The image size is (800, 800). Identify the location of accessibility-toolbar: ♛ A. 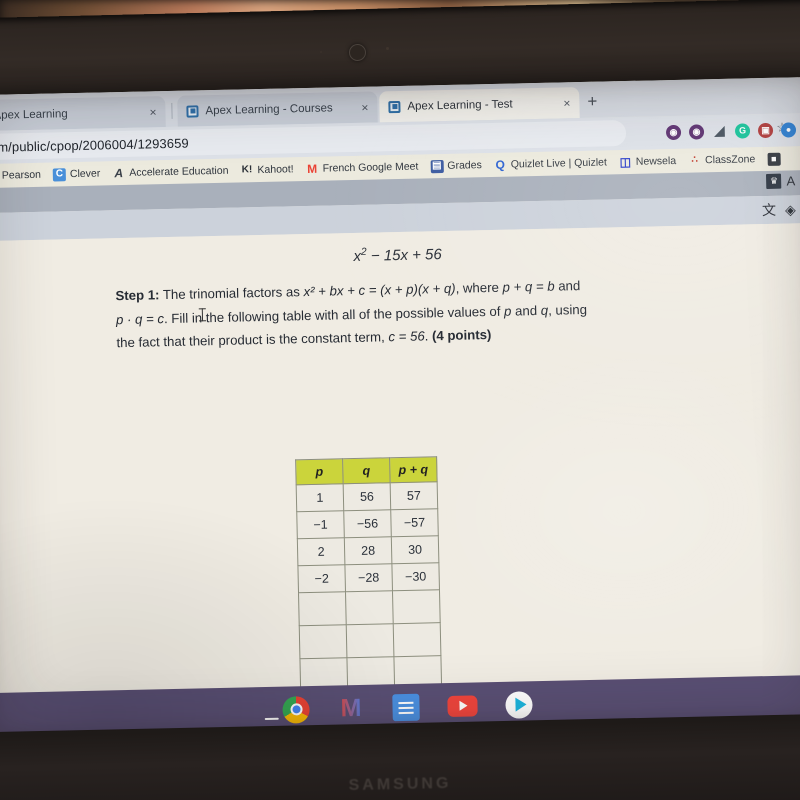
(780, 181).